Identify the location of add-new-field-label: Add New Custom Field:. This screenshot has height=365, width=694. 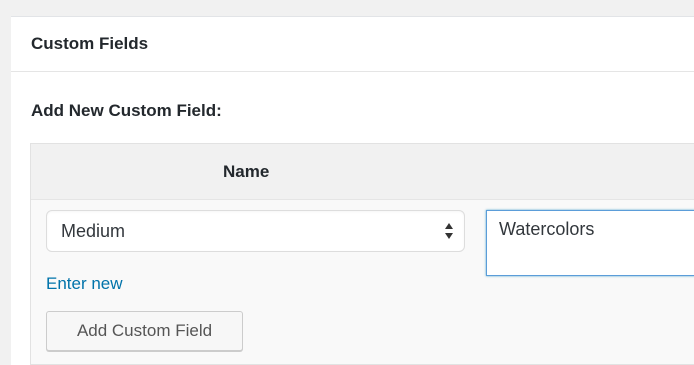
(126, 110).